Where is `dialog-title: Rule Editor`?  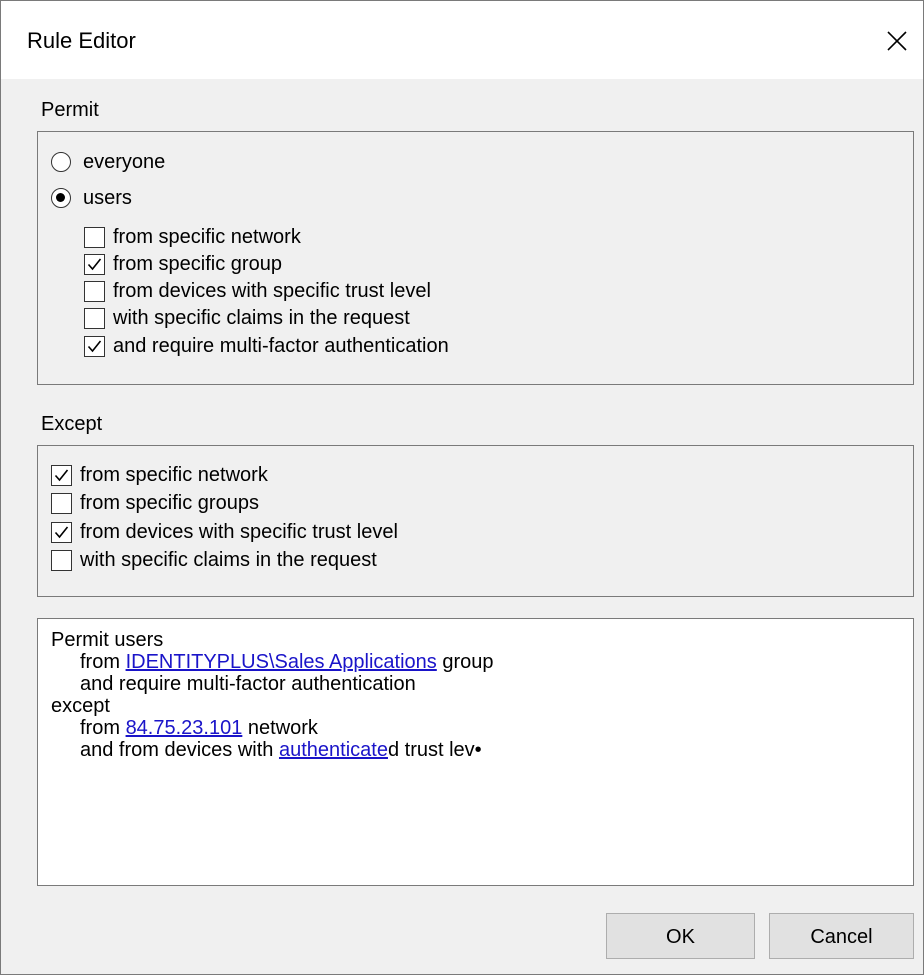 dialog-title: Rule Editor is located at coordinates (81, 40).